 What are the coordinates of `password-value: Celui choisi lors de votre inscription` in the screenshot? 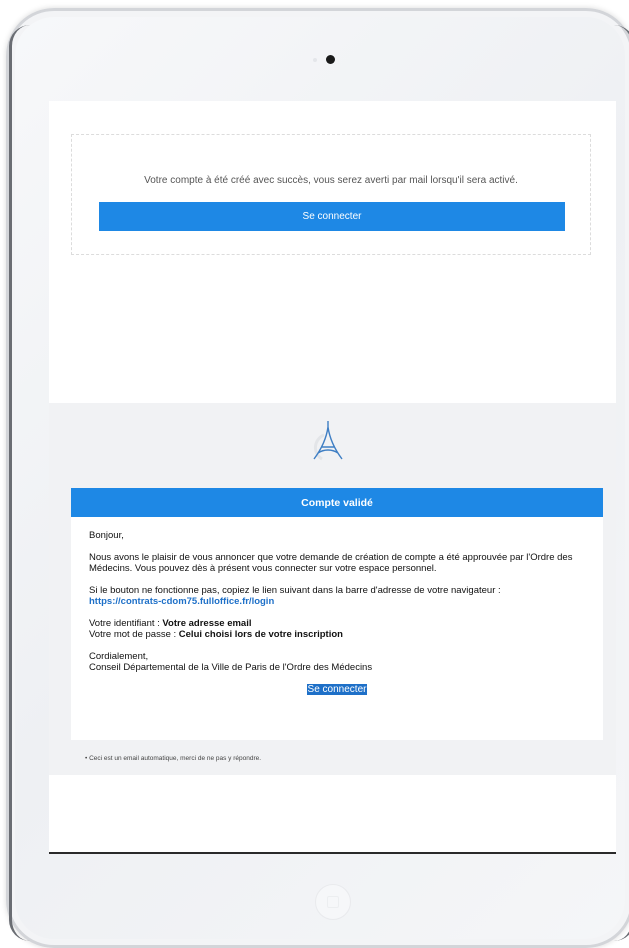 It's located at (260, 634).